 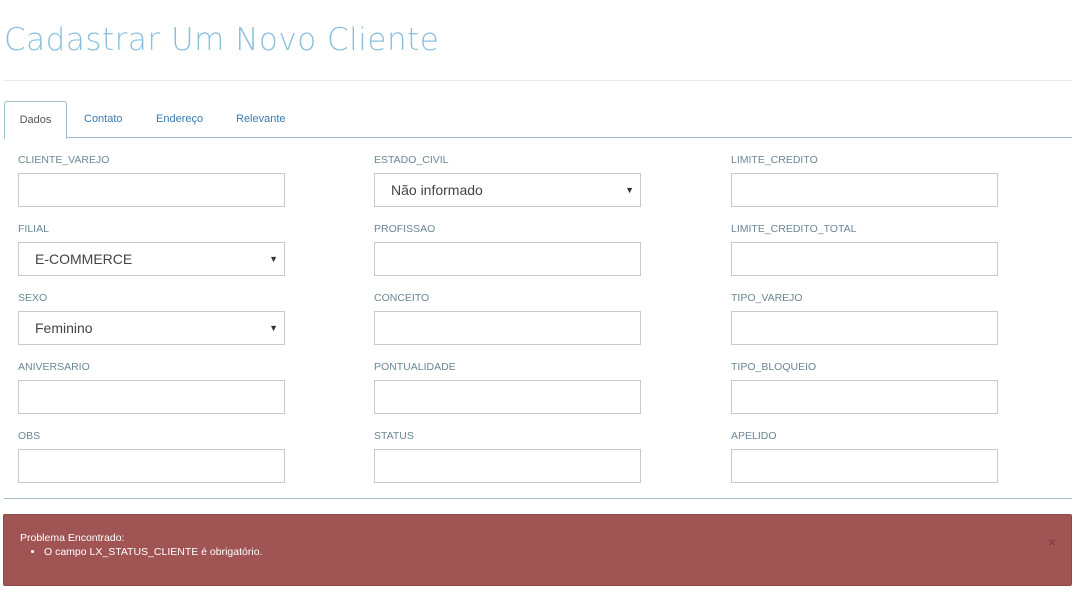 What do you see at coordinates (437, 190) in the screenshot?
I see `estado-civil-select-value: Não informado` at bounding box center [437, 190].